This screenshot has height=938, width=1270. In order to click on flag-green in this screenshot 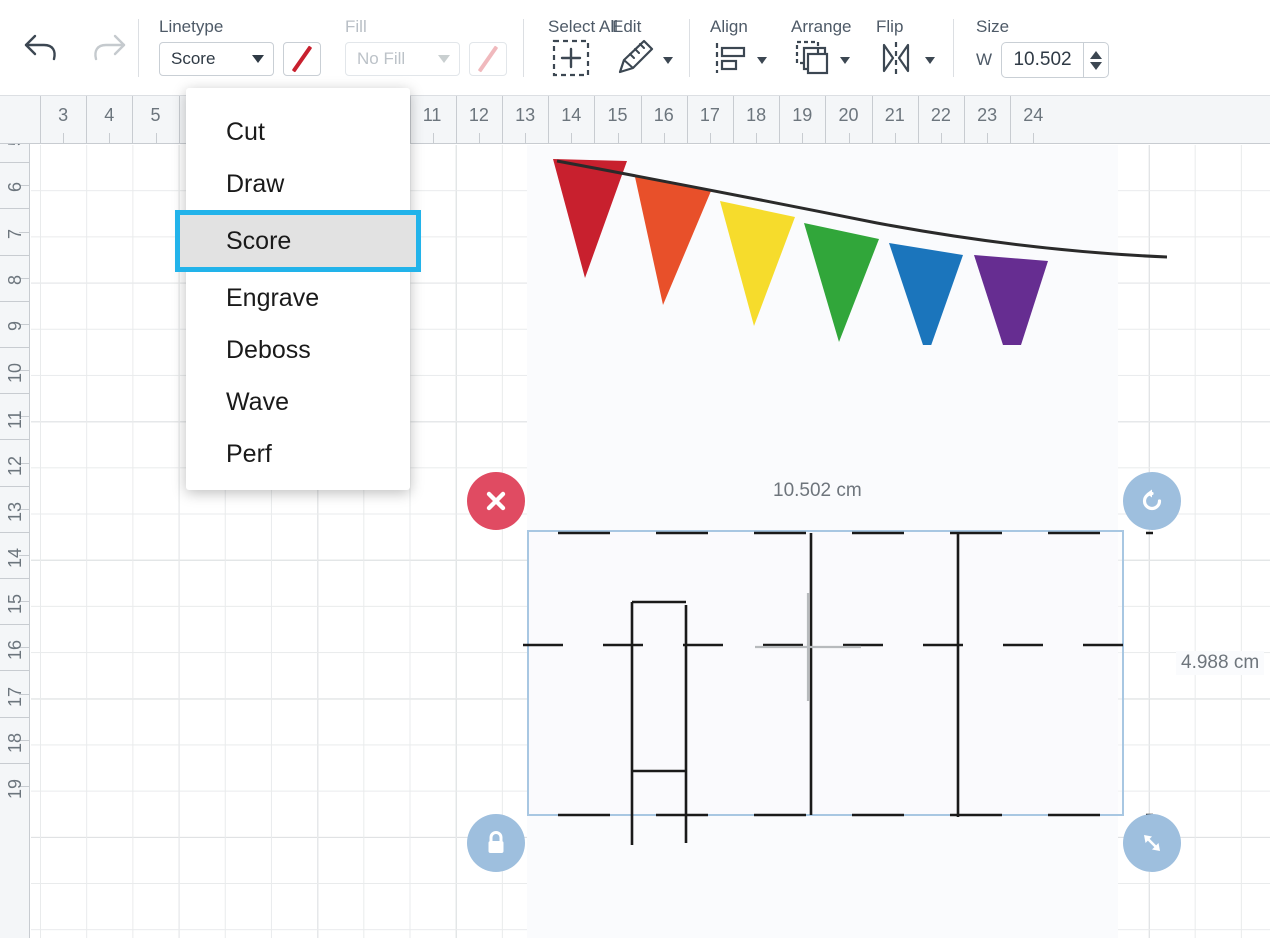, I will do `click(841, 282)`.